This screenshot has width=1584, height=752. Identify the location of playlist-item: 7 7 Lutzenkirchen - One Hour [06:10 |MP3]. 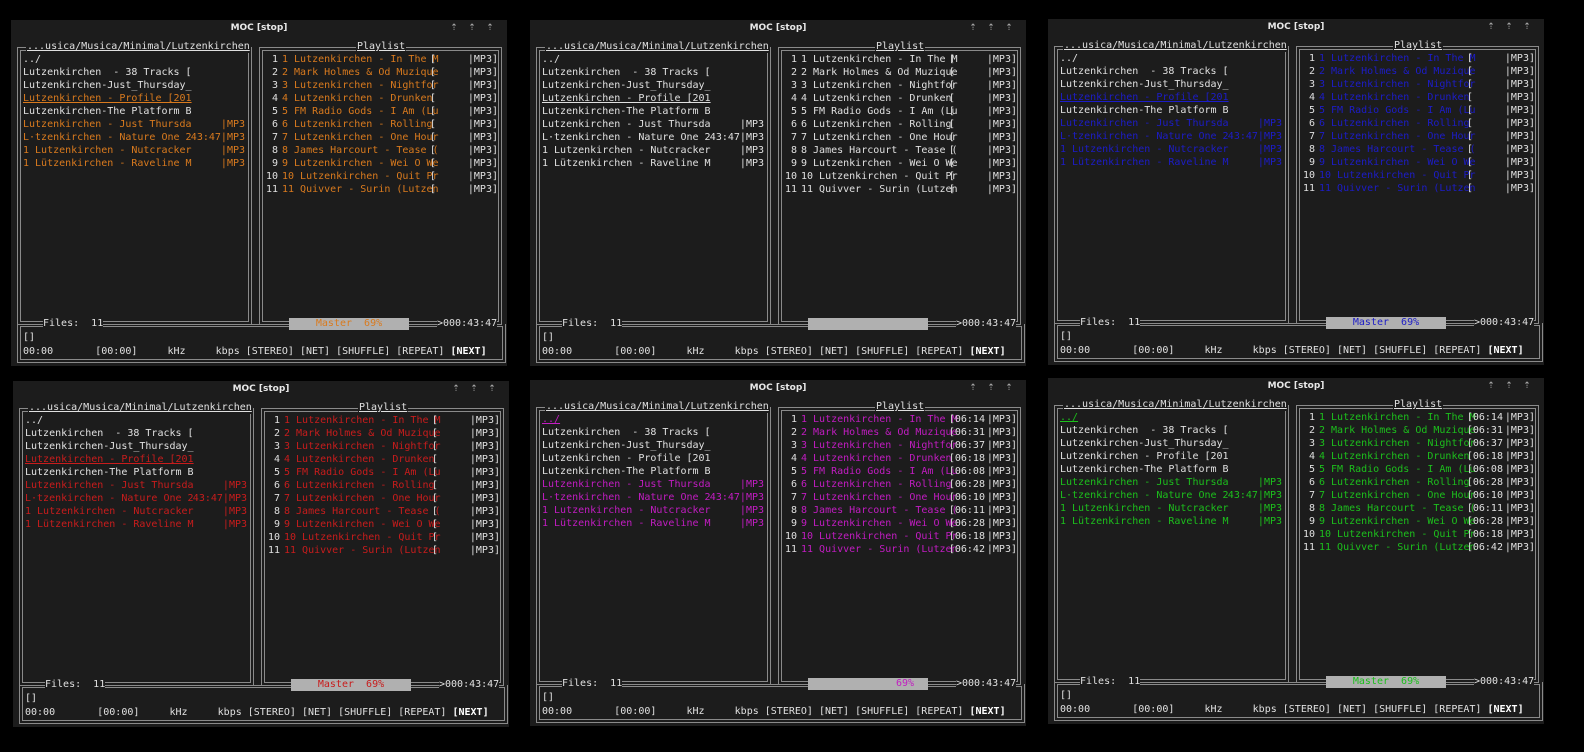
(1418, 495).